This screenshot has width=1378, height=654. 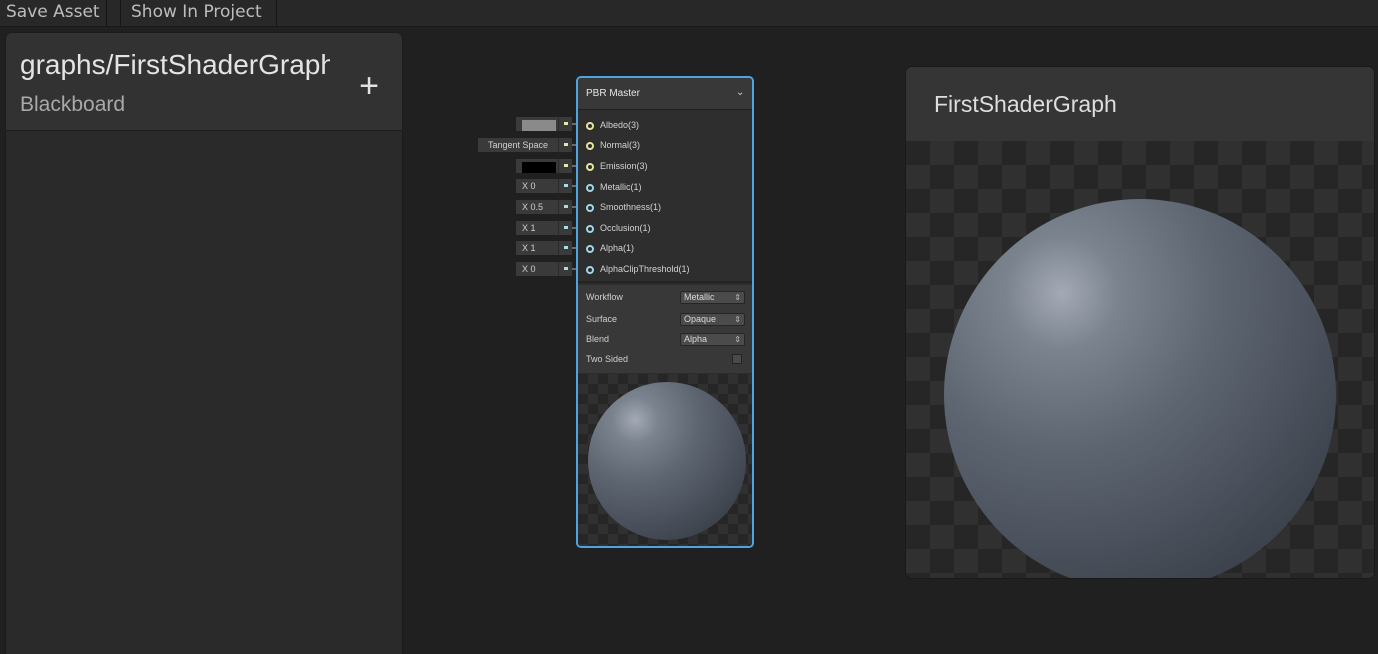 What do you see at coordinates (607, 359) in the screenshot?
I see `two-sided-label: Two Sided` at bounding box center [607, 359].